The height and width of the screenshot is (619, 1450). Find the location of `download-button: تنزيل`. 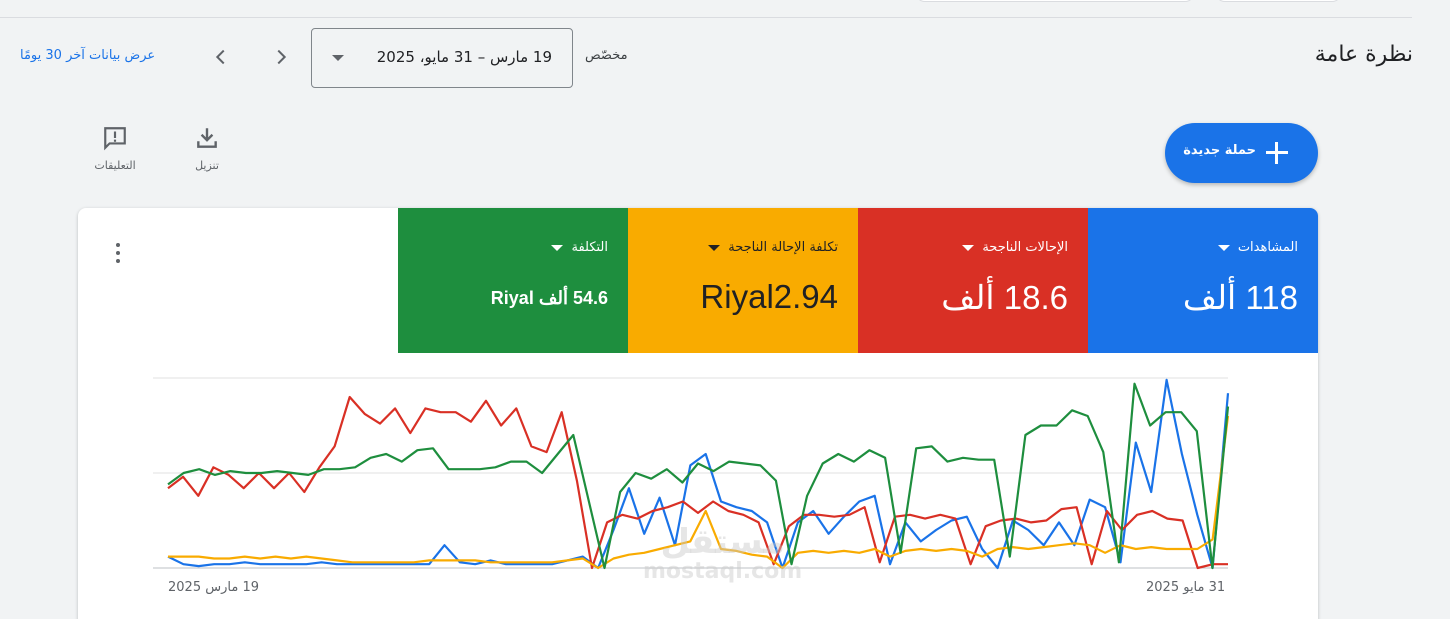

download-button: تنزيل is located at coordinates (207, 148).